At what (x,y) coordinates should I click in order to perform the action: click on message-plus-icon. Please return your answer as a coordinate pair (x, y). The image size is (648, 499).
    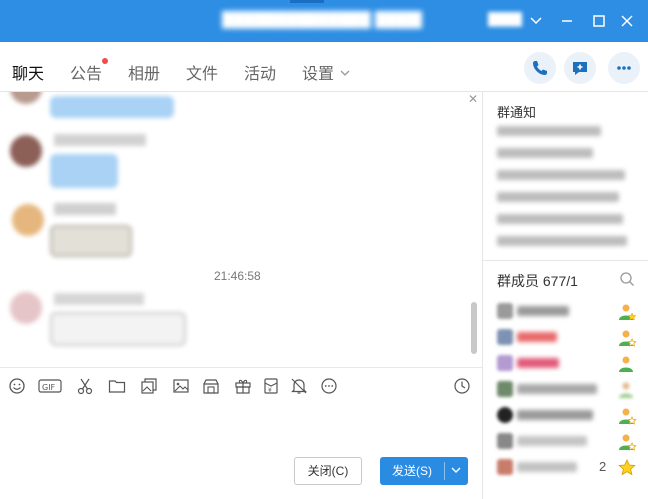
    Looking at the image, I should click on (580, 68).